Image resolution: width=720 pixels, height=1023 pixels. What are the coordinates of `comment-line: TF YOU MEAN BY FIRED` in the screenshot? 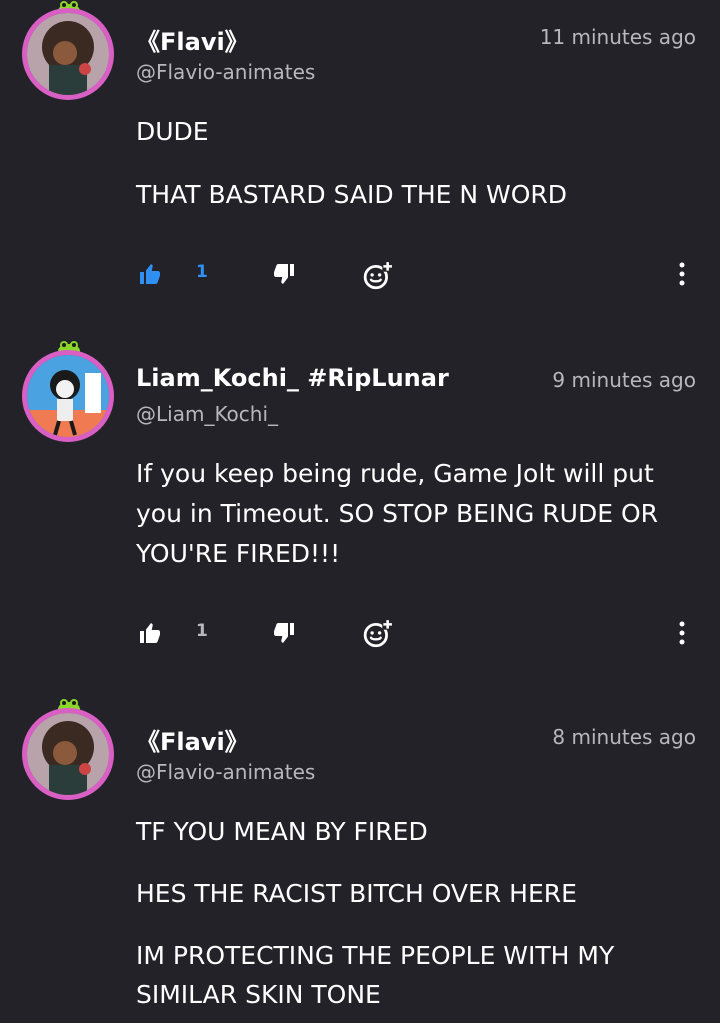 It's located at (282, 831).